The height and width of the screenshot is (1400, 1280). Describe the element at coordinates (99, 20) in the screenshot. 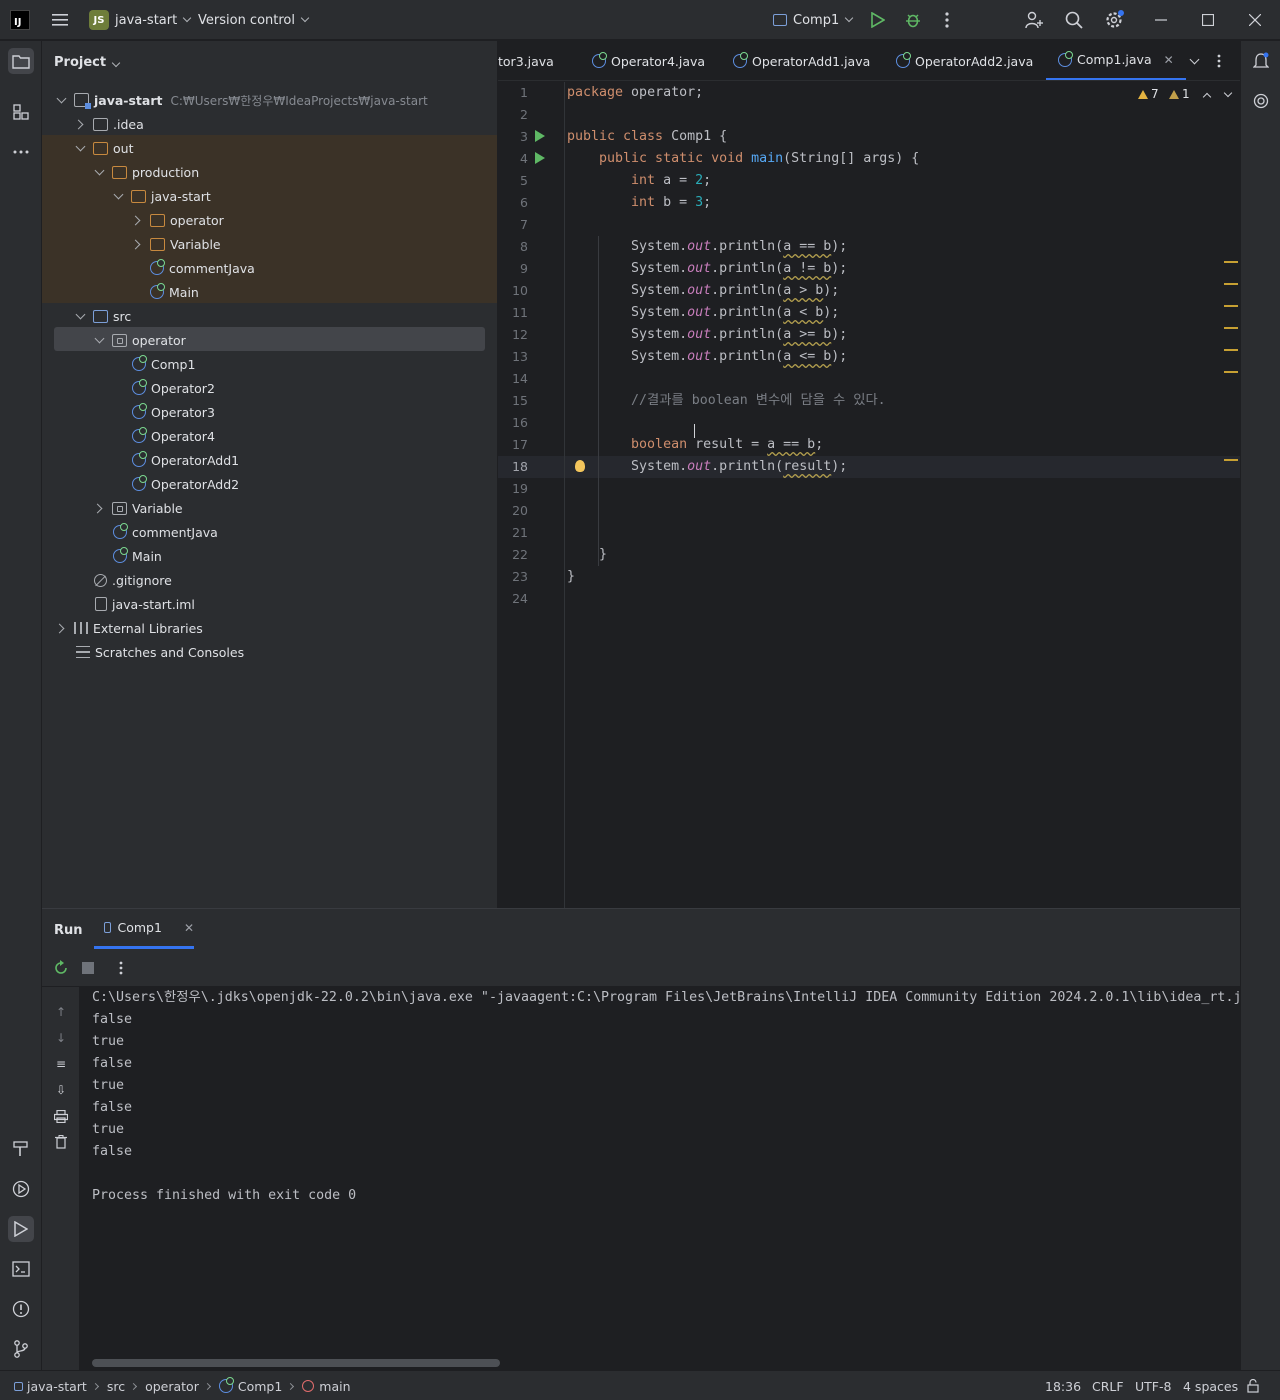

I see `project-badge: JS` at that location.